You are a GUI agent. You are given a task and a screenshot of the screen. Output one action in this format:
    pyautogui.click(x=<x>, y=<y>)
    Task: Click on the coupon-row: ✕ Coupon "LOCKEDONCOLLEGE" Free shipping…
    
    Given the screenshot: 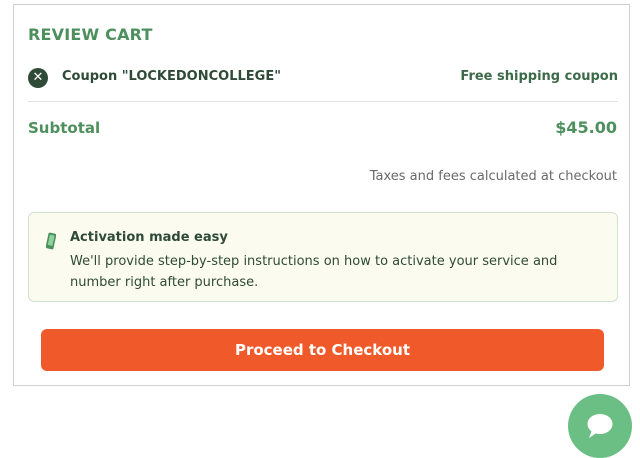 What is the action you would take?
    pyautogui.click(x=323, y=78)
    